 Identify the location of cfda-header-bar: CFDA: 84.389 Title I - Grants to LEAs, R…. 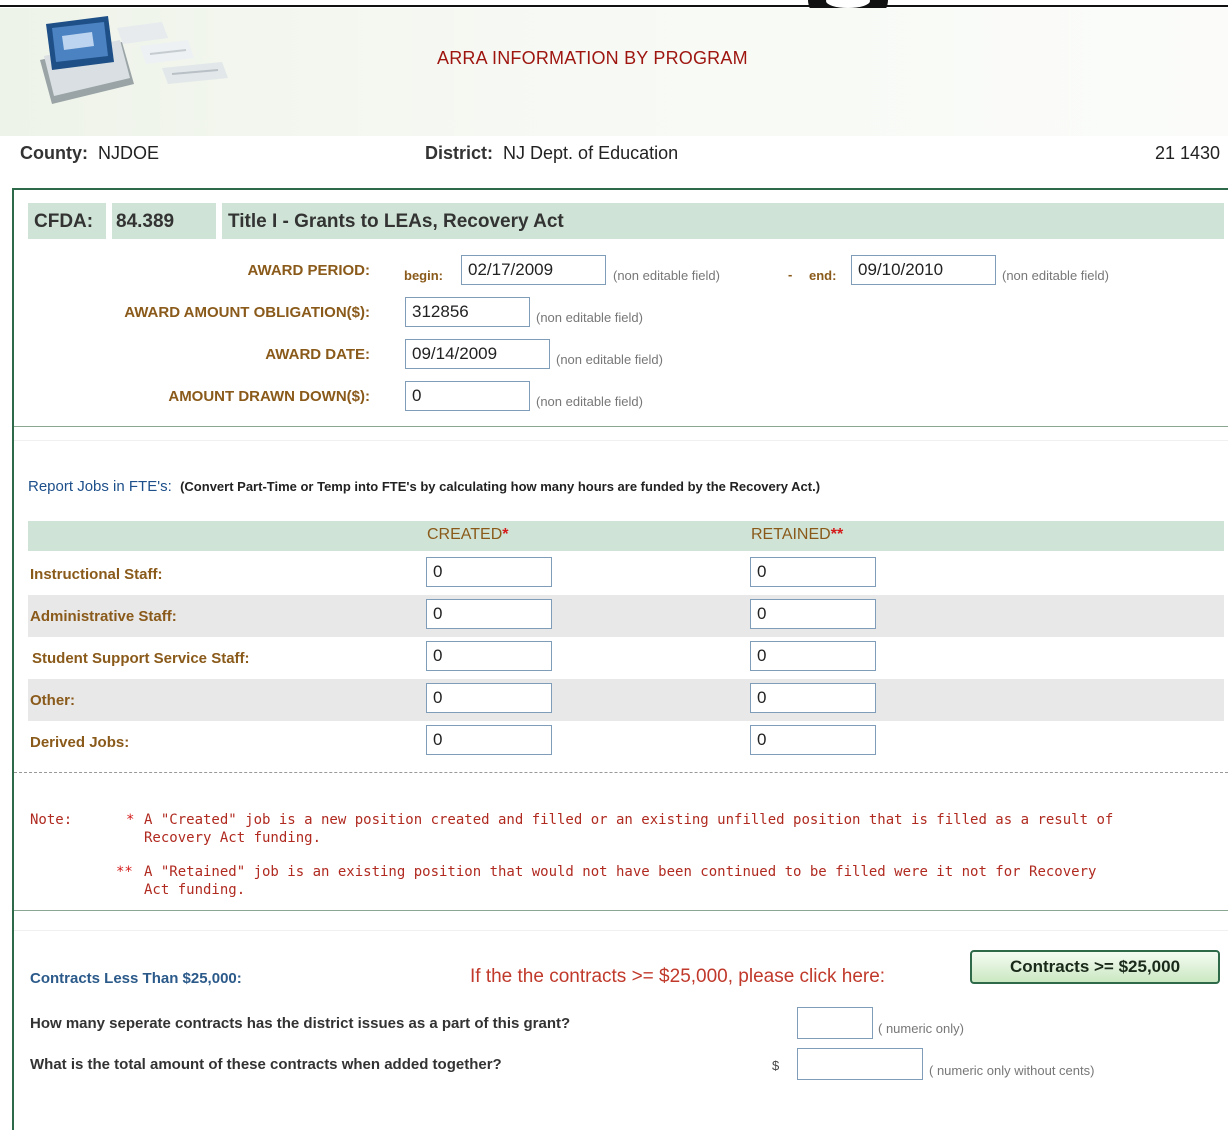
(626, 221).